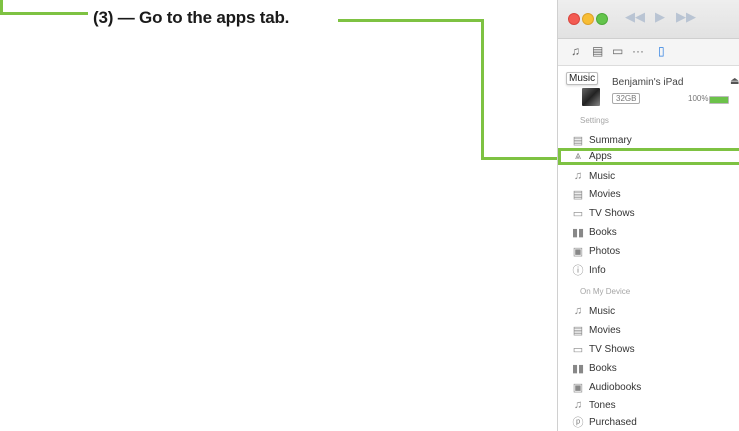  I want to click on sidebar-item-device-audiobooks: ▣ Audiobooks, so click(655, 387).